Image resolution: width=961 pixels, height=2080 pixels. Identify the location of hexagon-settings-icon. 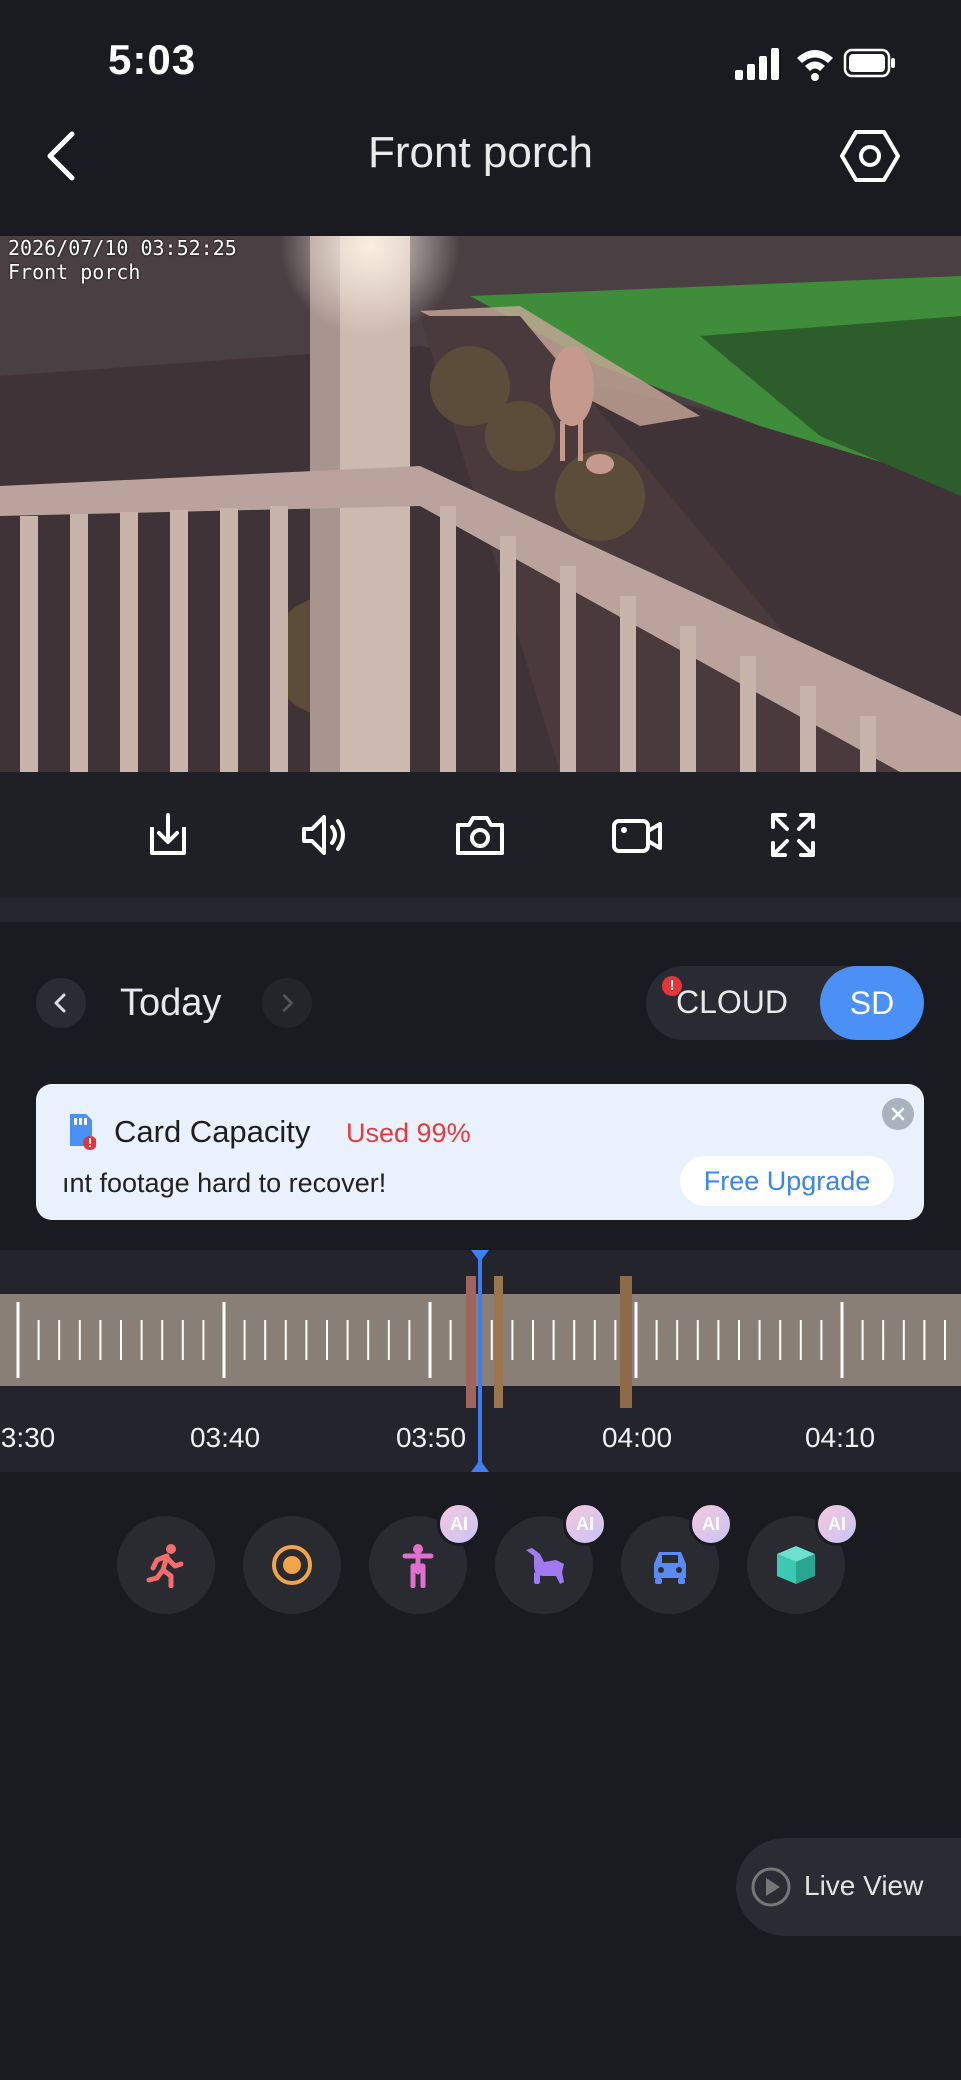
(870, 156).